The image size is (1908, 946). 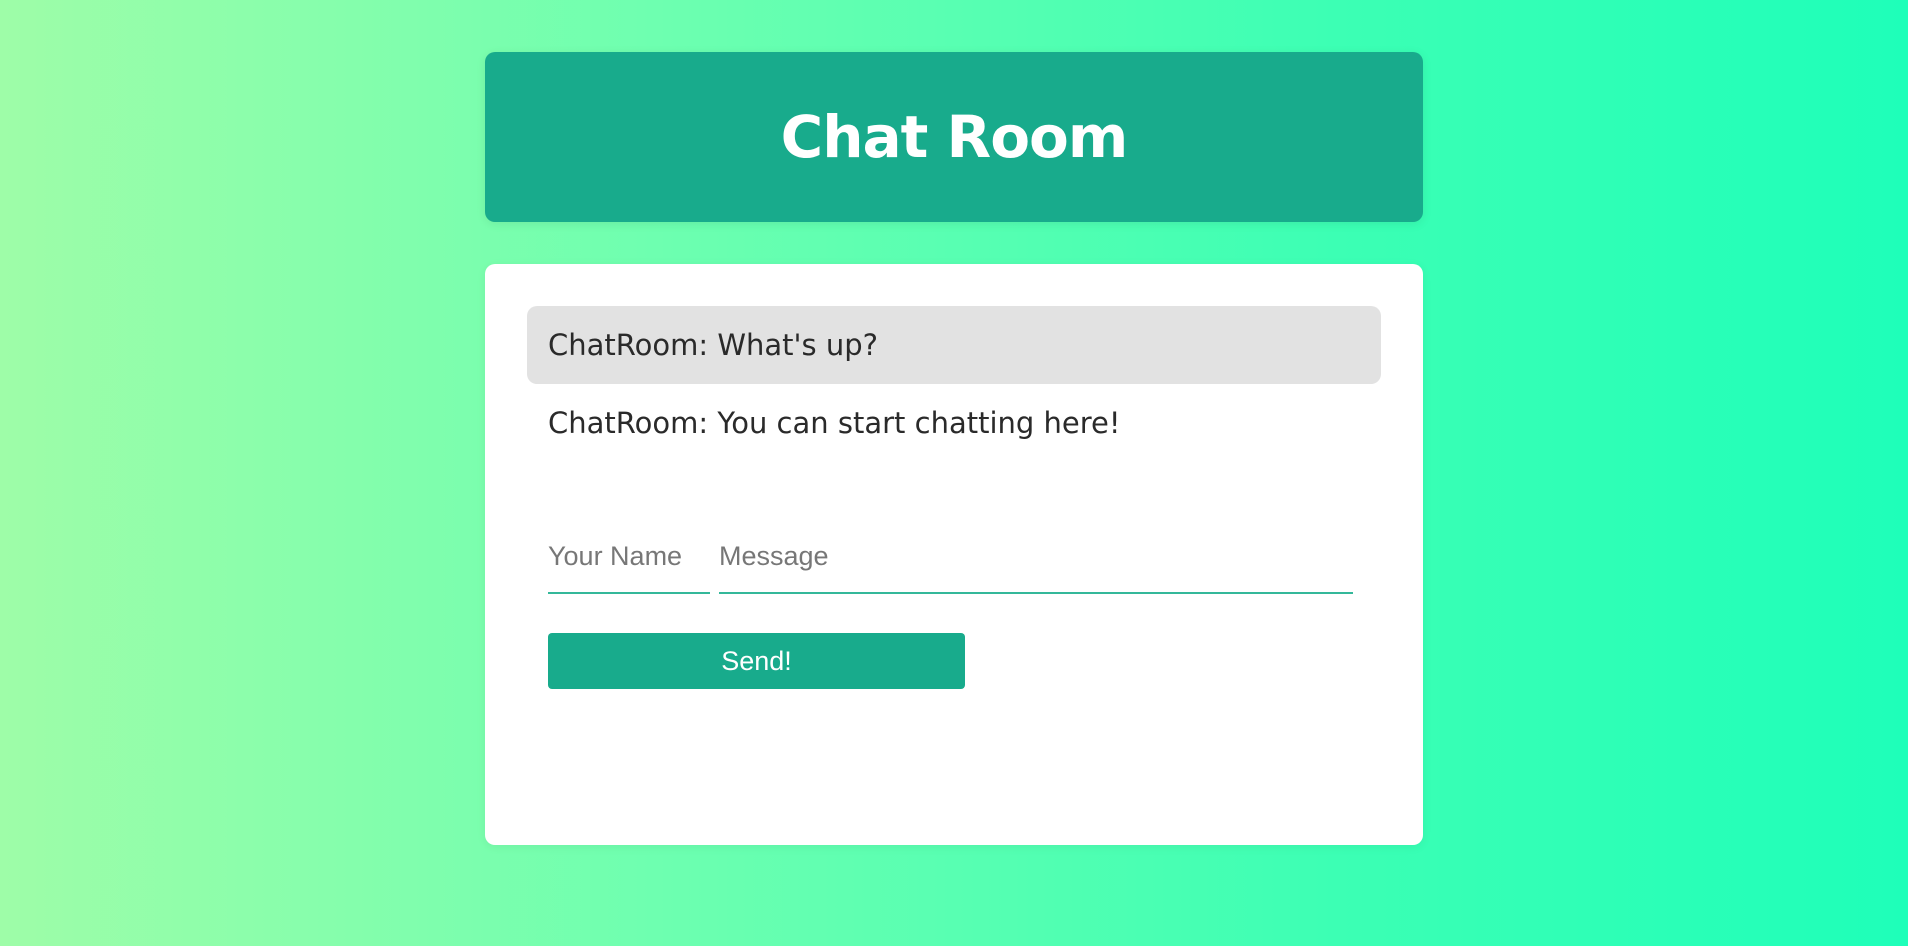 I want to click on chat-header: Chat Room, so click(x=954, y=137).